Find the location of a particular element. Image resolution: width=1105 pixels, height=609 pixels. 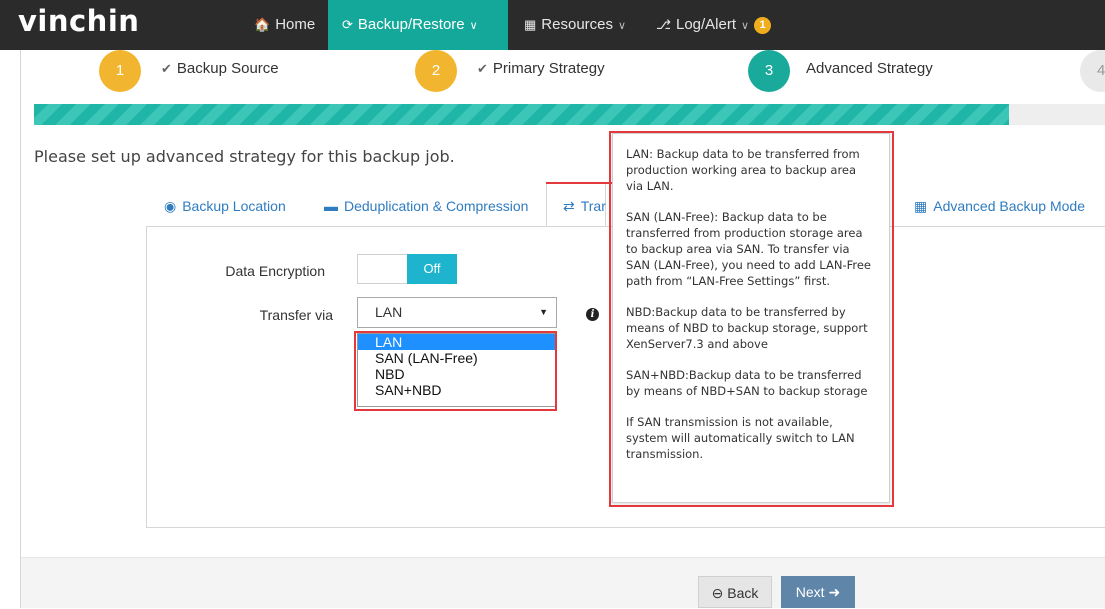

back-button: ⊖ Back is located at coordinates (735, 592).